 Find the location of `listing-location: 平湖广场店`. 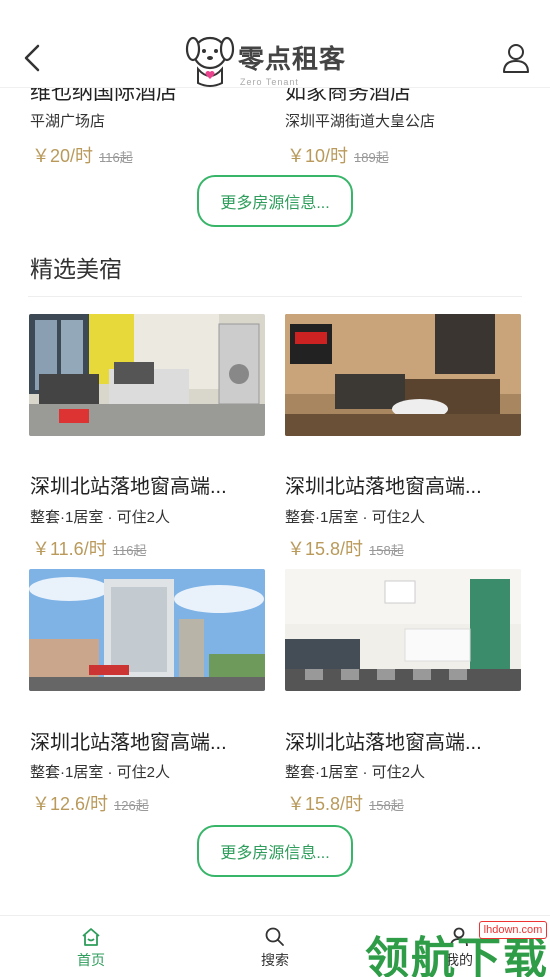

listing-location: 平湖广场店 is located at coordinates (68, 121).